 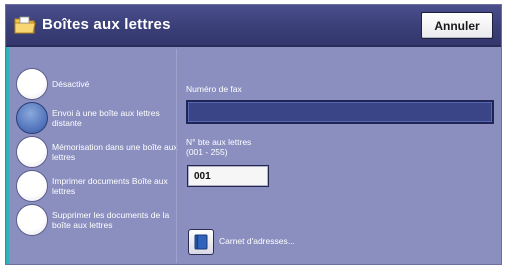 I want to click on option-label: Imprimer documents Boîte aux lettres, so click(x=110, y=186).